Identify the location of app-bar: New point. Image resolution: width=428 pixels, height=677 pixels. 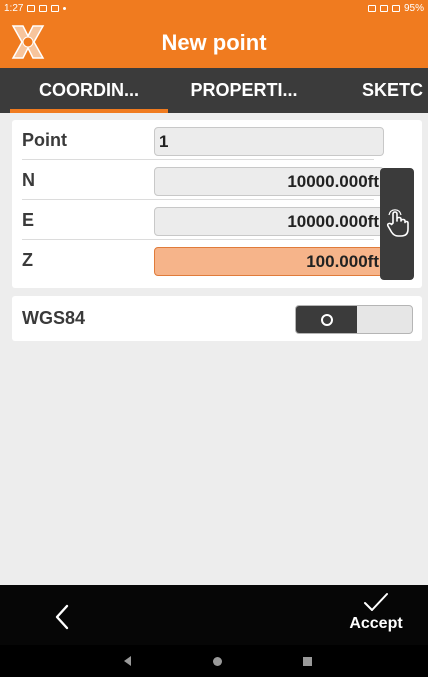
(214, 42).